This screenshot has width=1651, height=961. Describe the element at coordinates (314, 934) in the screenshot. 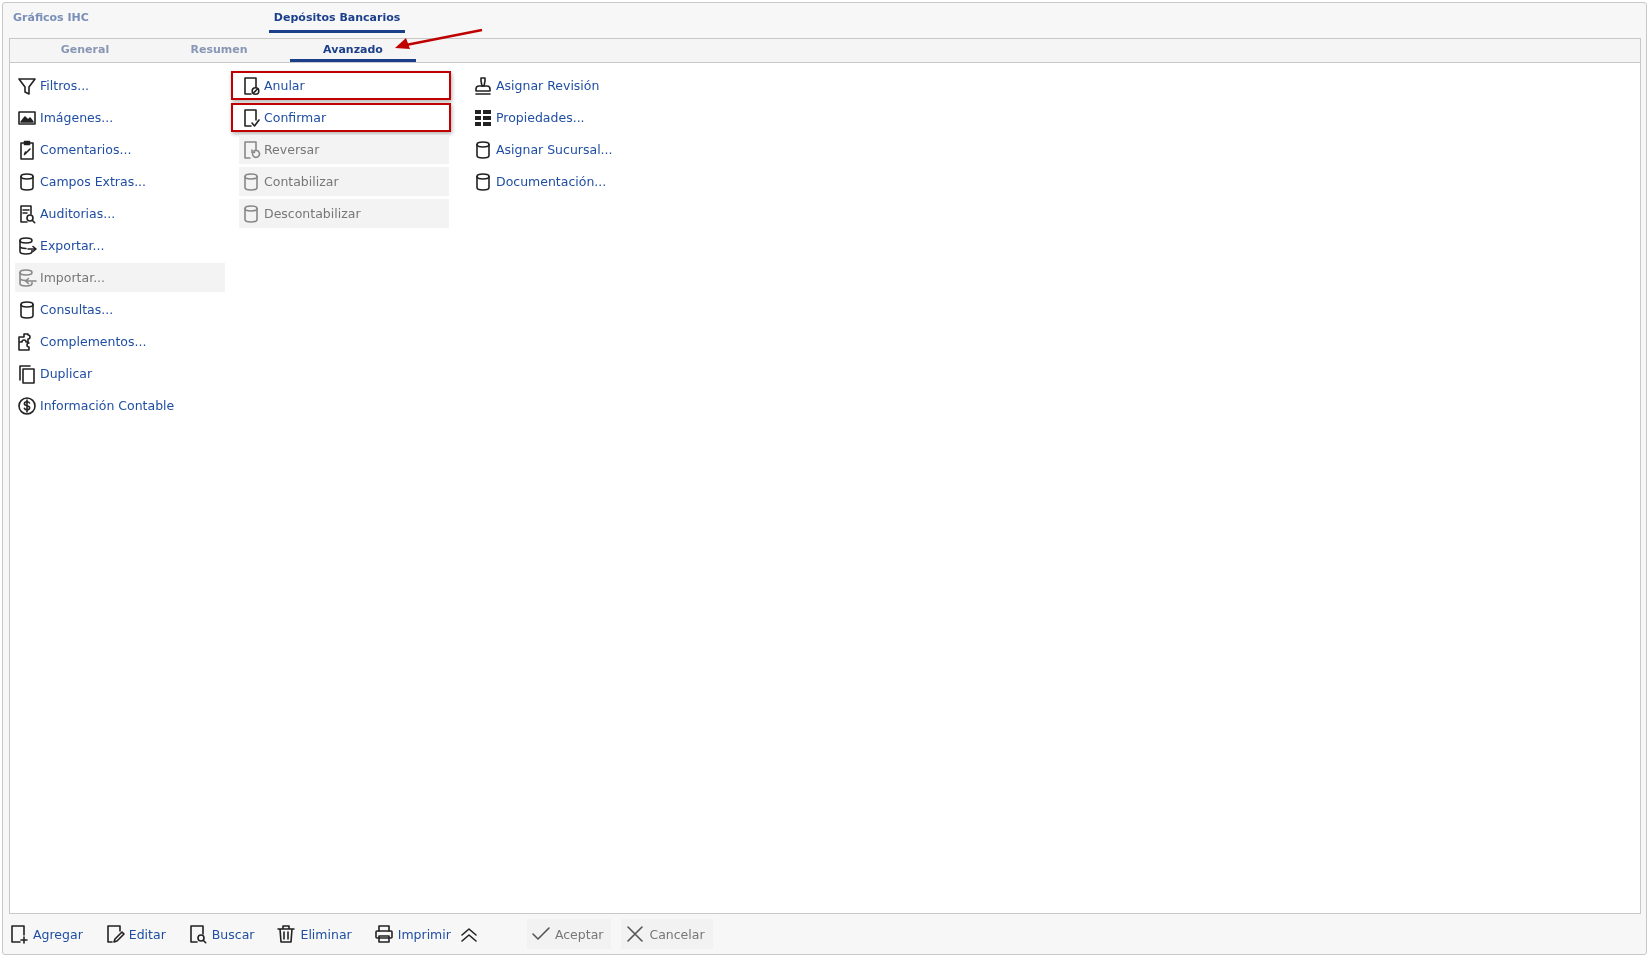

I see `toolbar-button: Eliminar` at that location.